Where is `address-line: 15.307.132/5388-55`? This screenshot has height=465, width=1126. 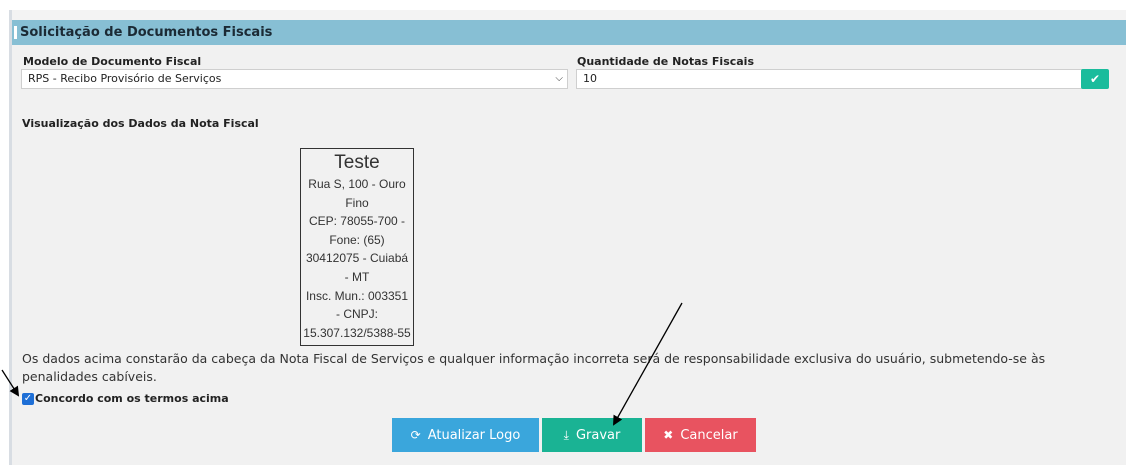 address-line: 15.307.132/5388-55 is located at coordinates (357, 332).